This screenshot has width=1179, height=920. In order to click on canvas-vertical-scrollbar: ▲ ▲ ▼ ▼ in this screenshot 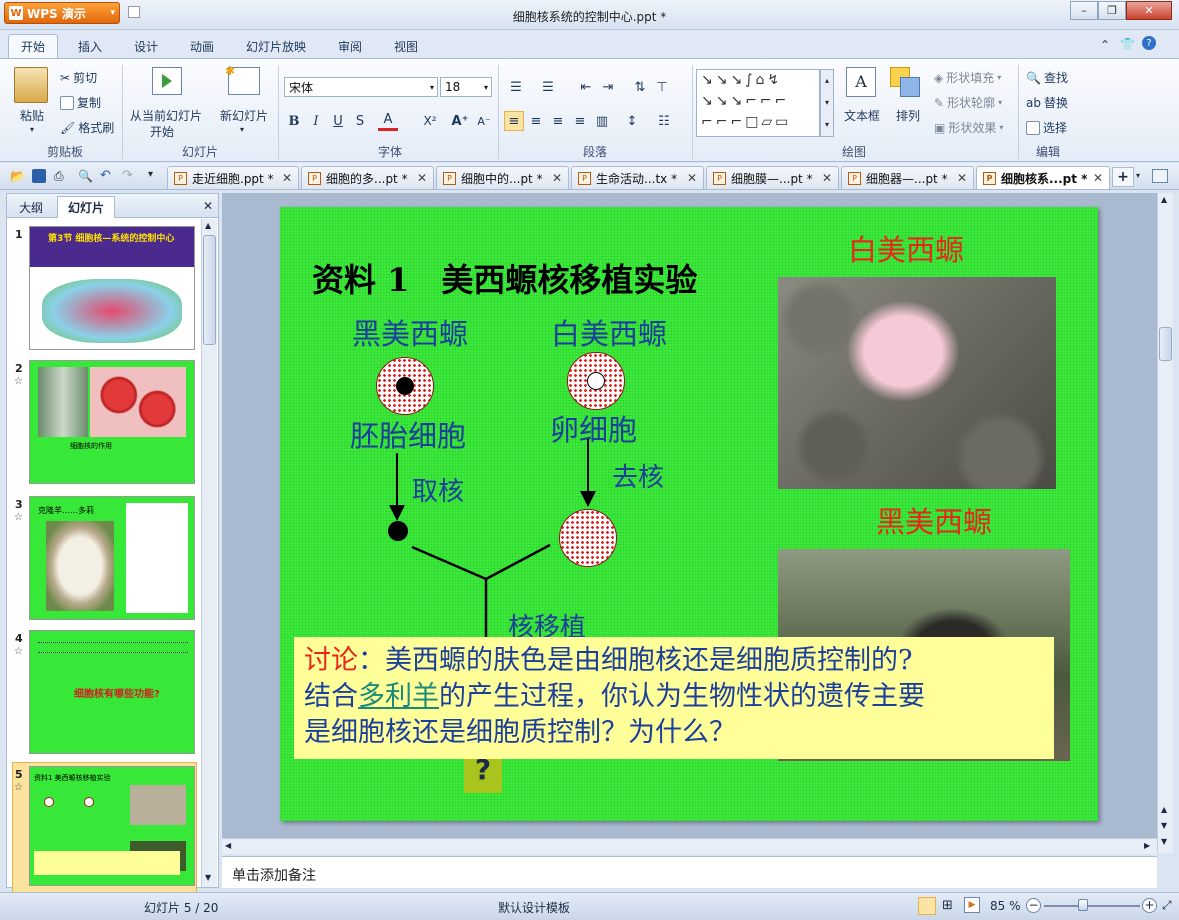, I will do `click(1165, 523)`.